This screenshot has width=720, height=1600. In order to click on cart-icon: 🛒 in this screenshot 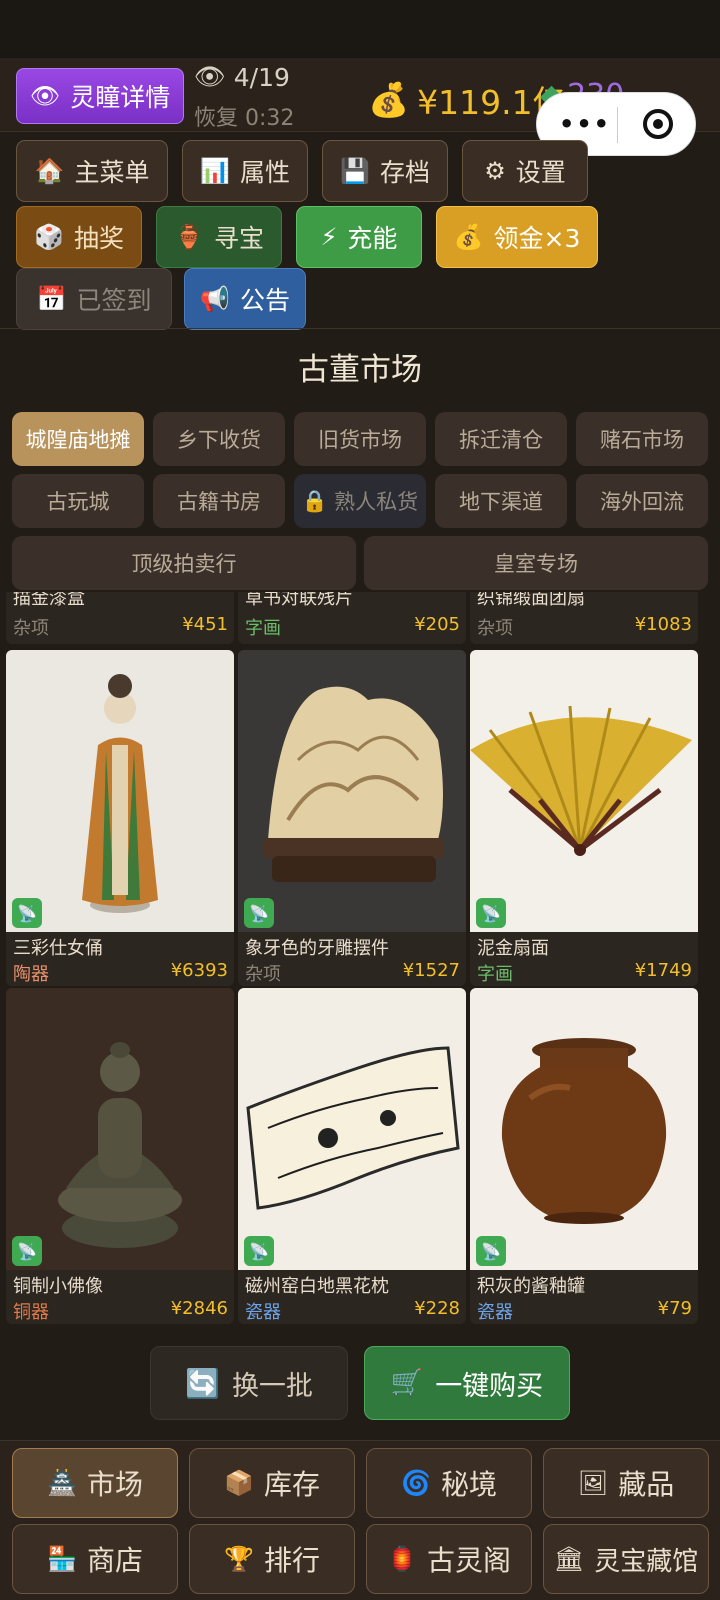, I will do `click(407, 1383)`.